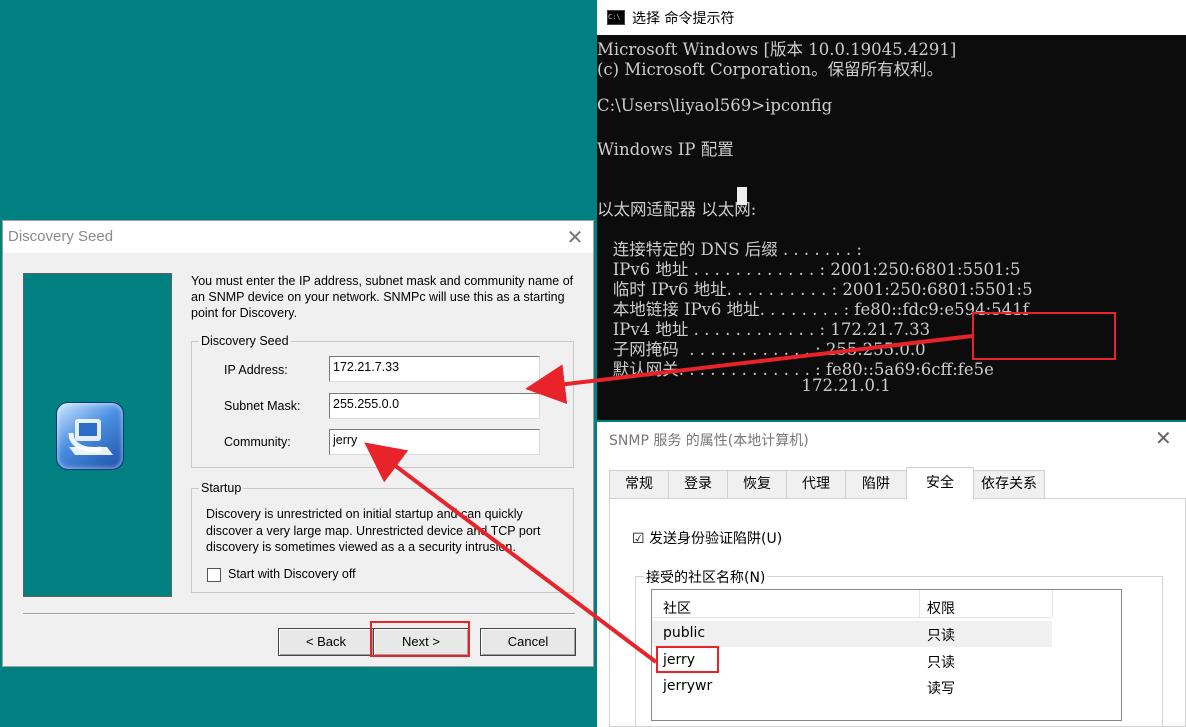  What do you see at coordinates (749, 369) in the screenshot?
I see `arrow-to-ip-fields` at bounding box center [749, 369].